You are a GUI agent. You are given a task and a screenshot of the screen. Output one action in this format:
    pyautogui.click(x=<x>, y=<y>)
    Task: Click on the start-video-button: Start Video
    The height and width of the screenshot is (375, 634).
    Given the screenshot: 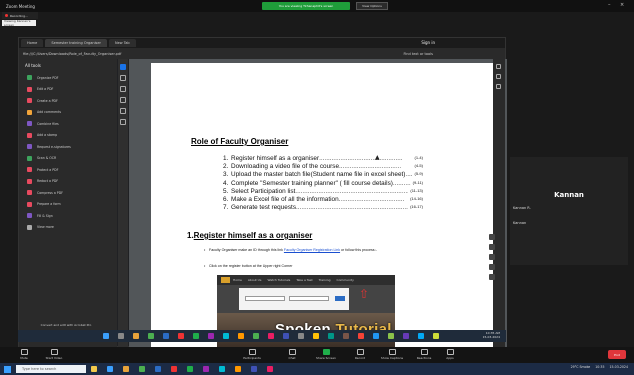 What is the action you would take?
    pyautogui.click(x=54, y=354)
    